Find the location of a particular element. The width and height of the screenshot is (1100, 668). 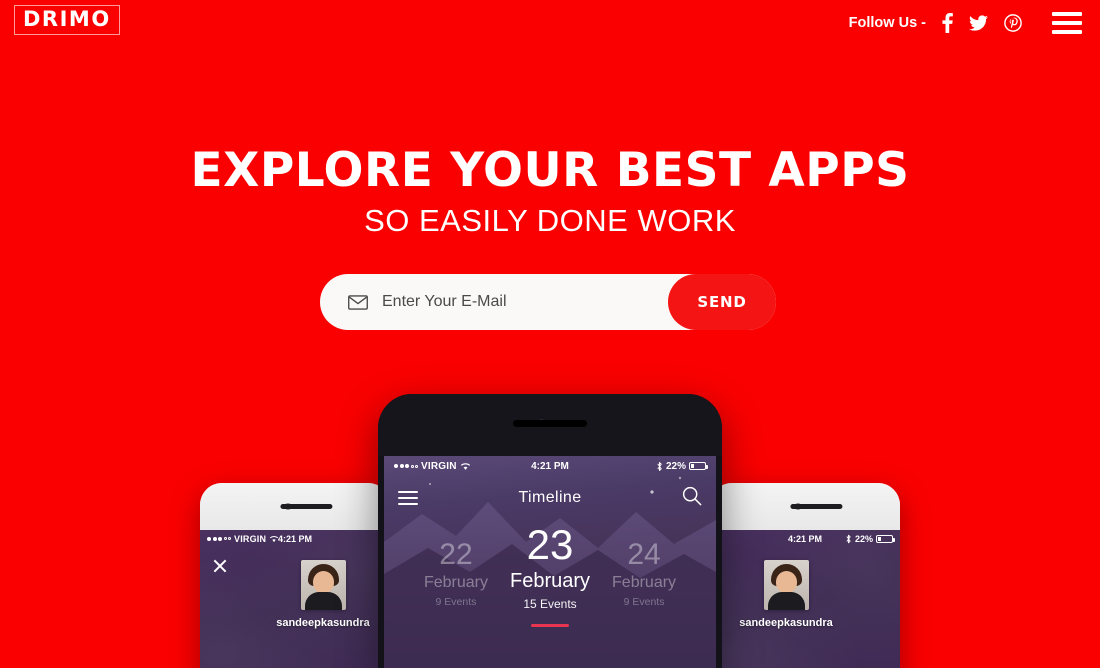

date-day: 24 is located at coordinates (644, 554).